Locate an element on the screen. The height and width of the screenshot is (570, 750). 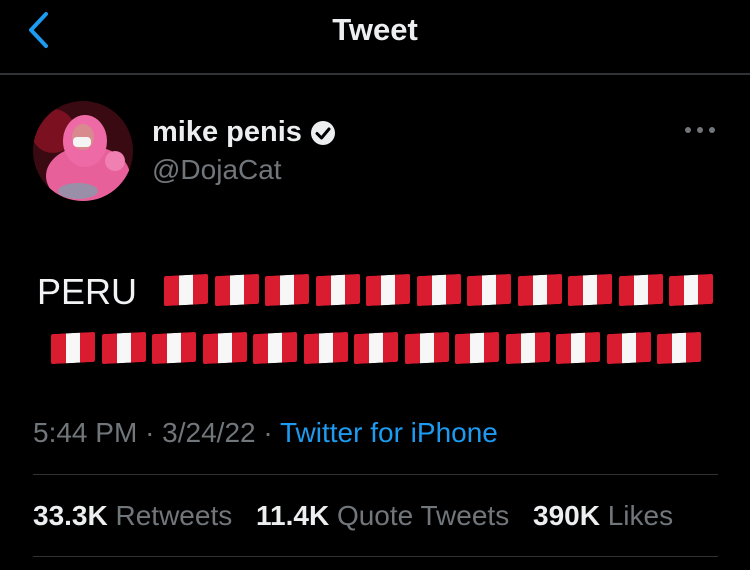
top-bar: Tweet is located at coordinates (375, 37).